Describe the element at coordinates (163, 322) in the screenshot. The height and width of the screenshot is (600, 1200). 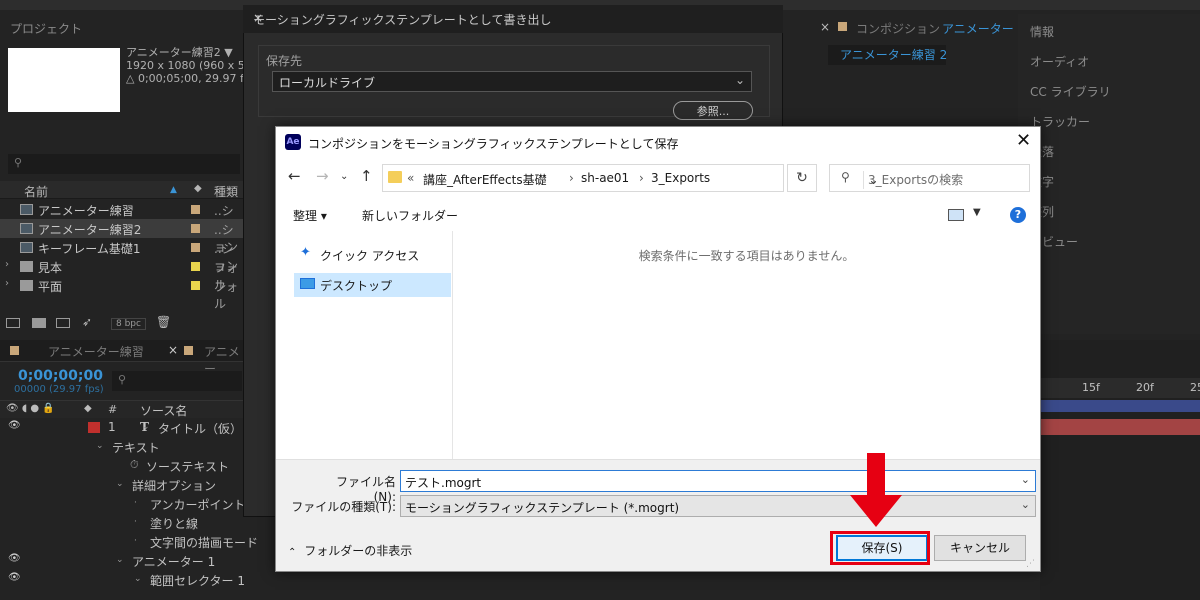
I see `trash-icon: 🗑` at that location.